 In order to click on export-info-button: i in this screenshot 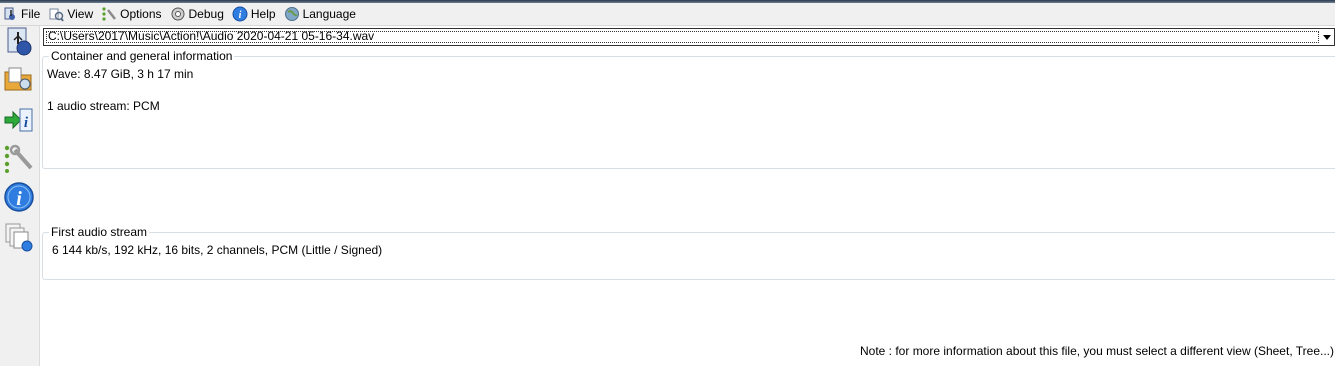, I will do `click(19, 121)`.